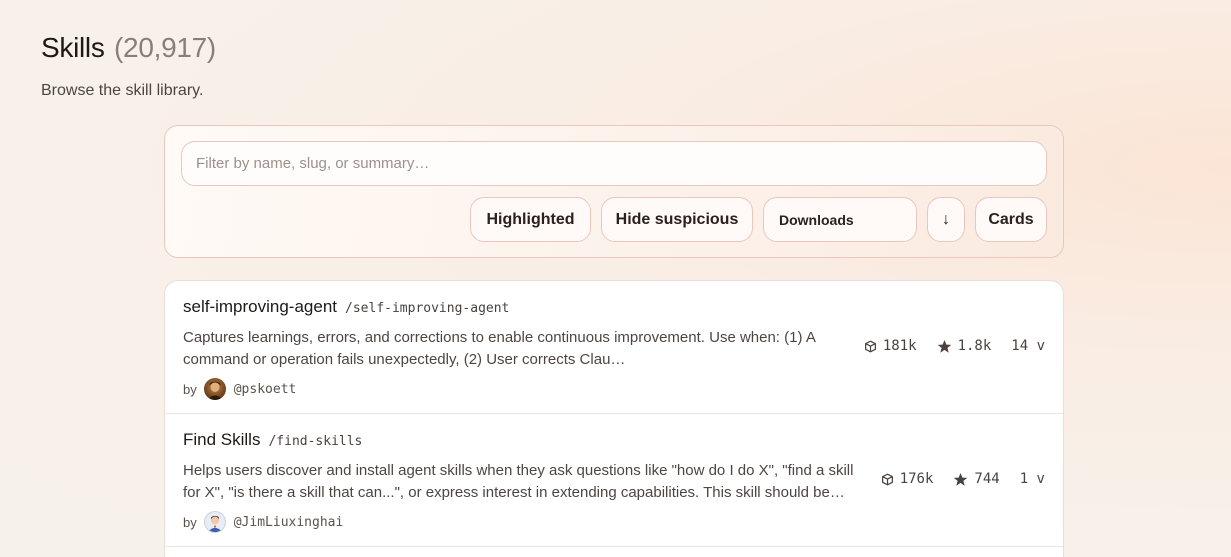 This screenshot has height=557, width=1231. What do you see at coordinates (260, 306) in the screenshot?
I see `skill-name: self-improving-agent` at bounding box center [260, 306].